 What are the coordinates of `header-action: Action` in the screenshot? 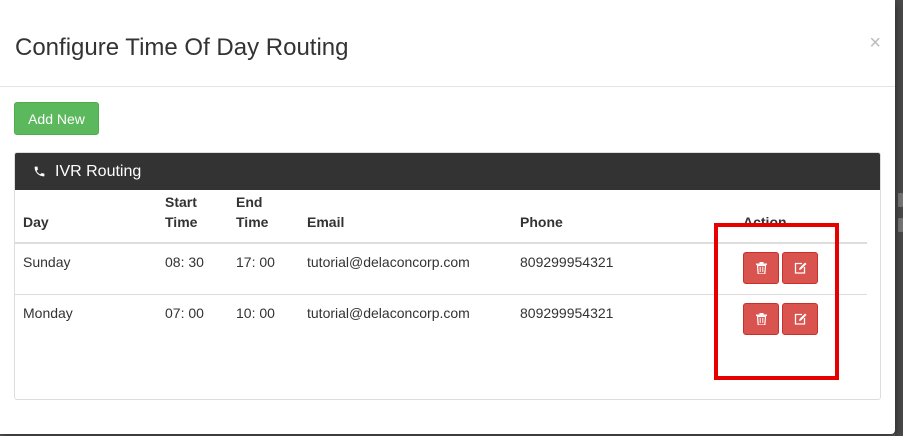 It's located at (796, 217).